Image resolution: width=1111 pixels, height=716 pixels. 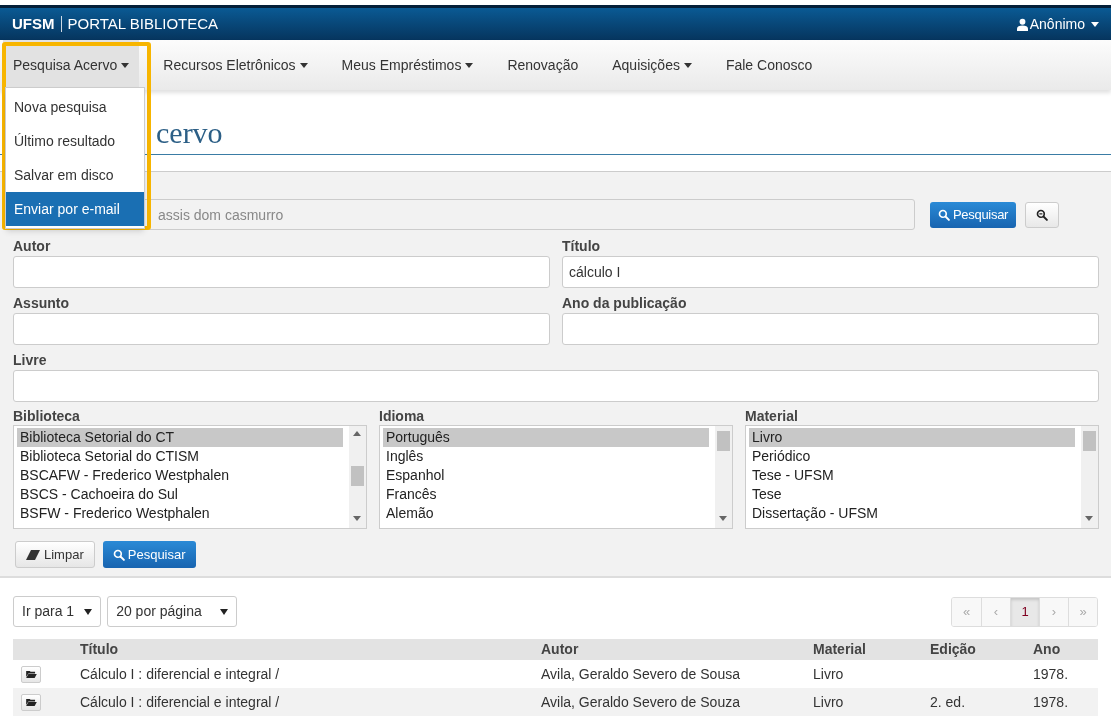 What do you see at coordinates (407, 65) in the screenshot?
I see `nav-menu-item: Meus Empréstimos` at bounding box center [407, 65].